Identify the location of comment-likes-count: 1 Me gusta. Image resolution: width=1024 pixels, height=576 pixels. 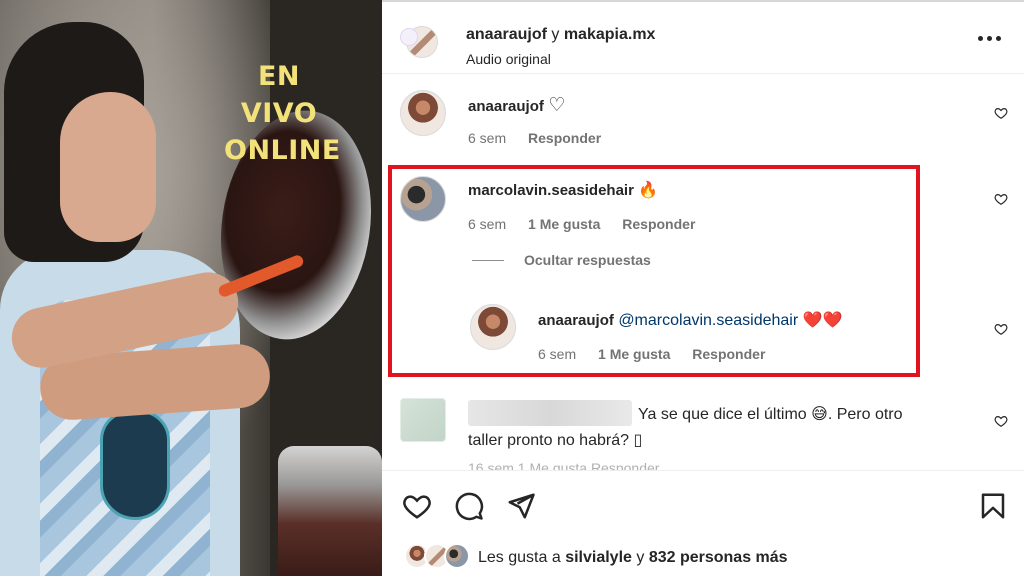
(564, 224).